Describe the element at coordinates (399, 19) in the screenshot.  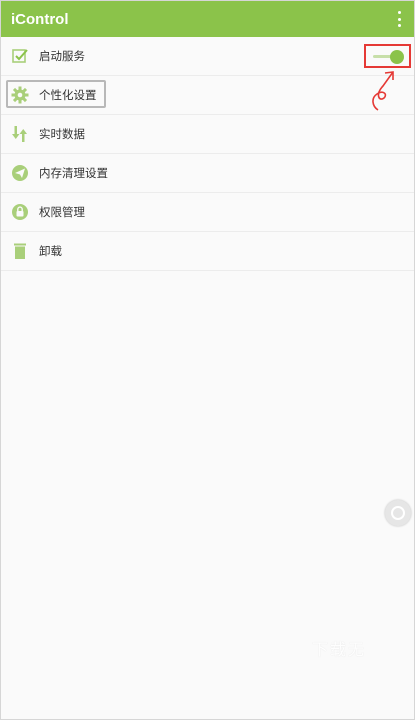
I see `more-vertical-icon` at that location.